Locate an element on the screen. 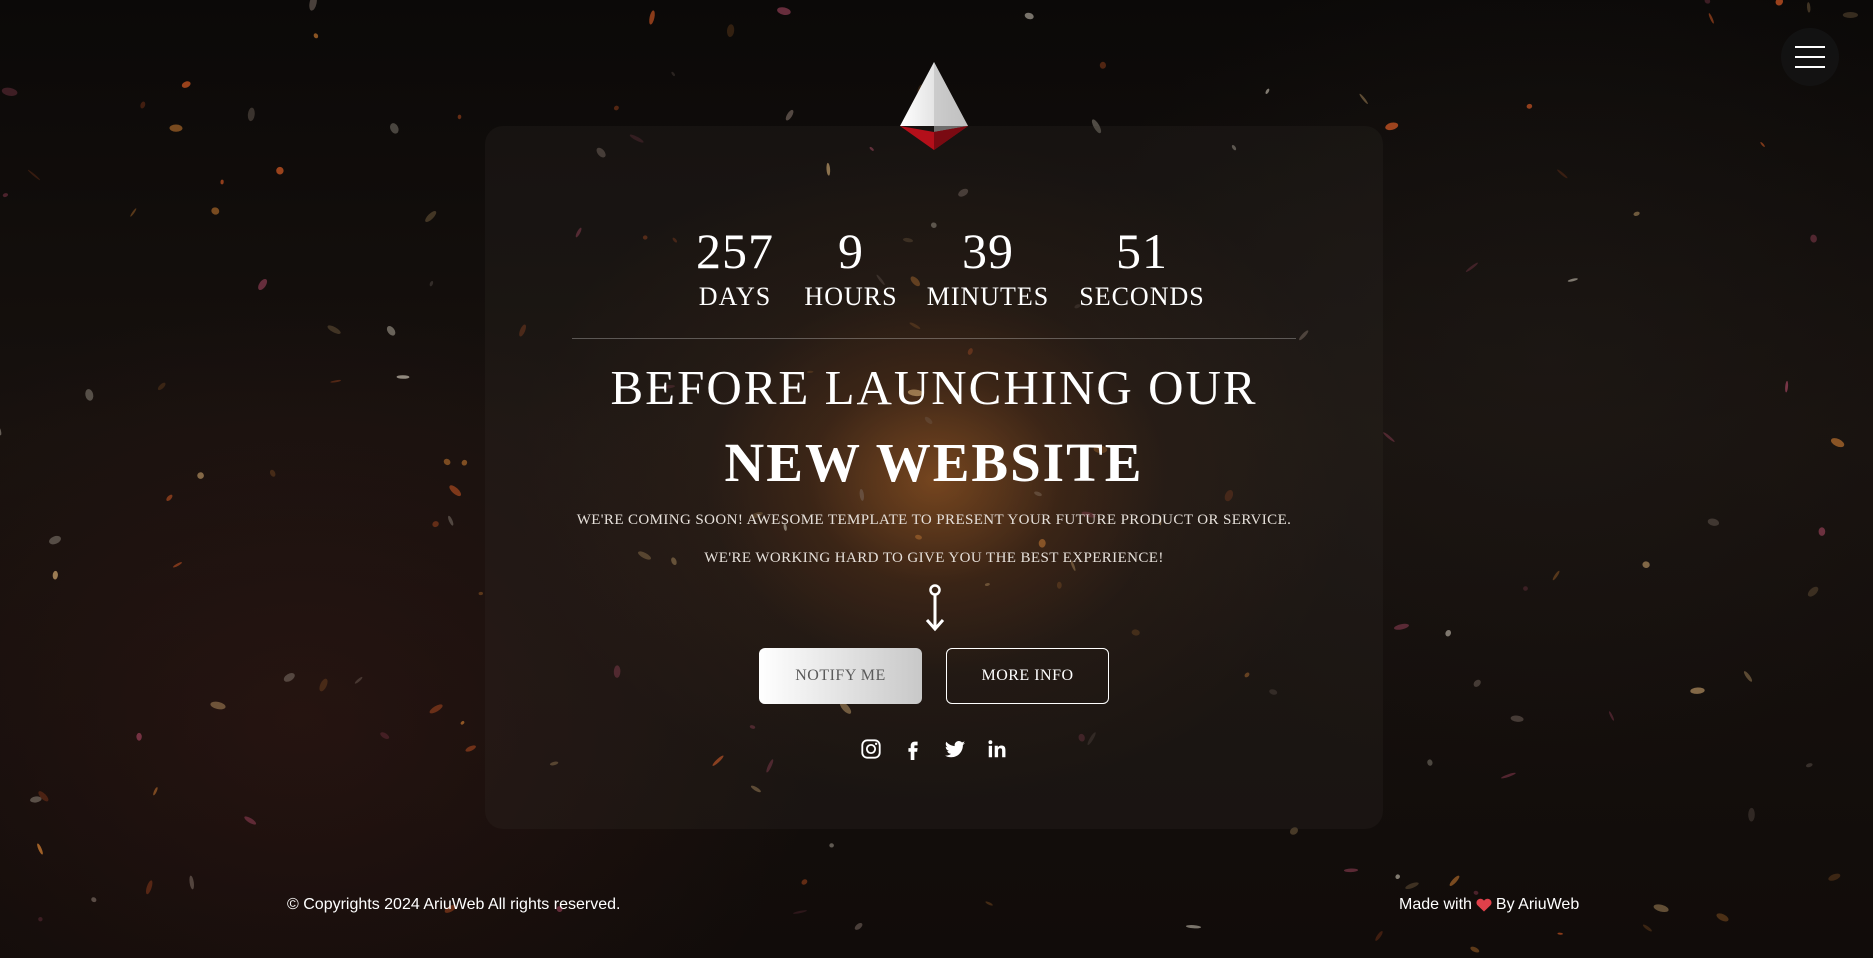 The height and width of the screenshot is (958, 1873). headline-line-1: BEFORE LAUNCHING OUR is located at coordinates (934, 387).